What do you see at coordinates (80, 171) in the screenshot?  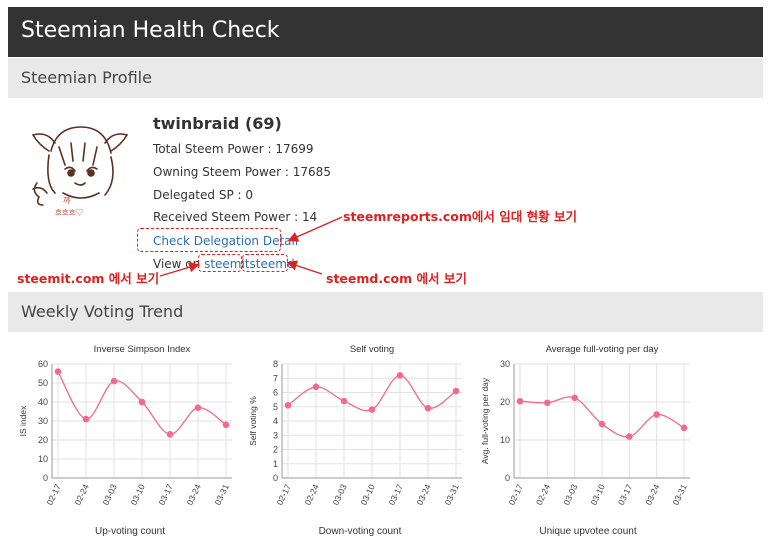 I see `avatar: 꺄 흐흐흐♡` at bounding box center [80, 171].